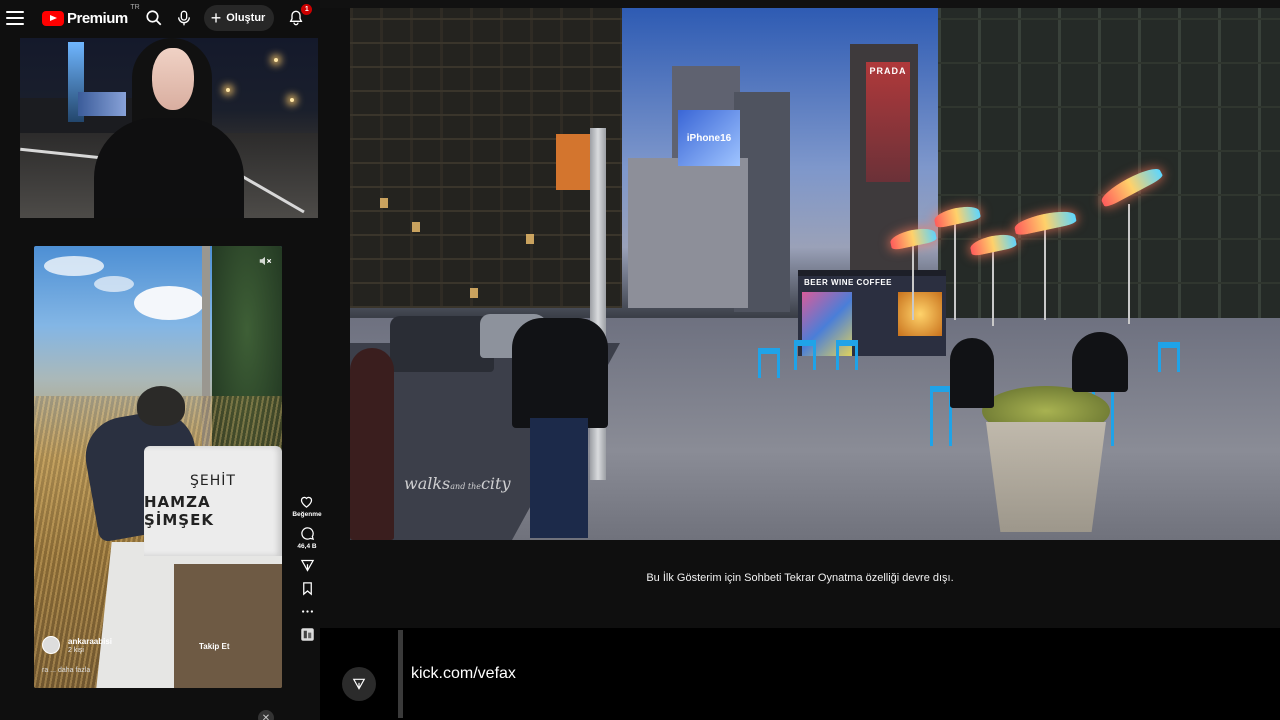 The height and width of the screenshot is (720, 1280). I want to click on close-icon: ✕, so click(266, 715).